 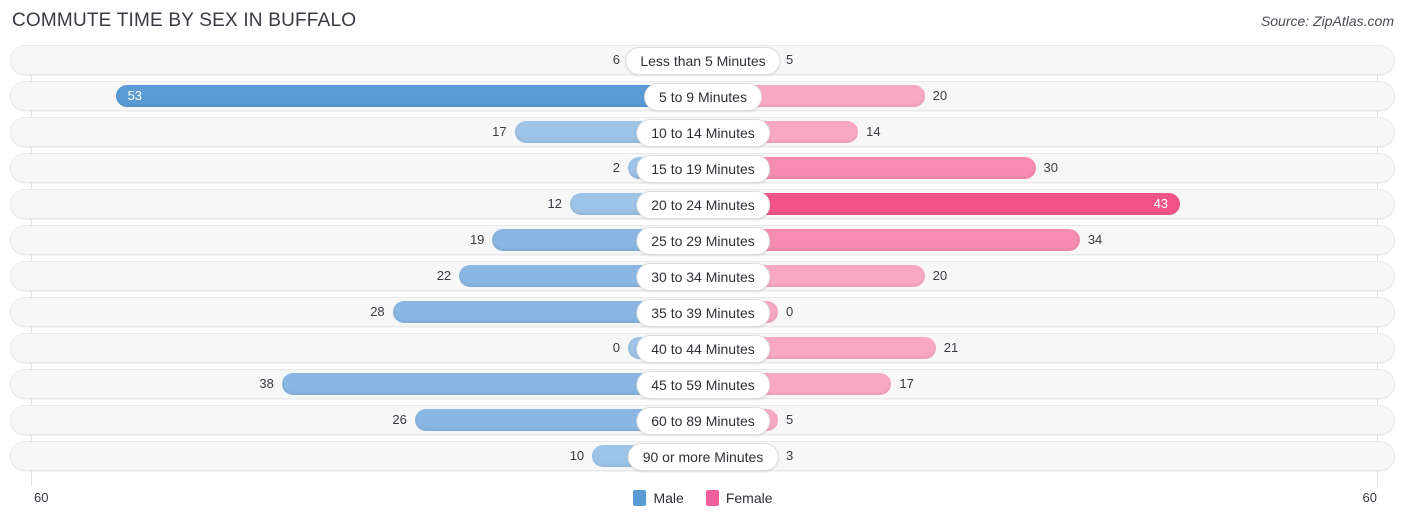 I want to click on category-label: 10 to 14 Minutes, so click(x=703, y=133).